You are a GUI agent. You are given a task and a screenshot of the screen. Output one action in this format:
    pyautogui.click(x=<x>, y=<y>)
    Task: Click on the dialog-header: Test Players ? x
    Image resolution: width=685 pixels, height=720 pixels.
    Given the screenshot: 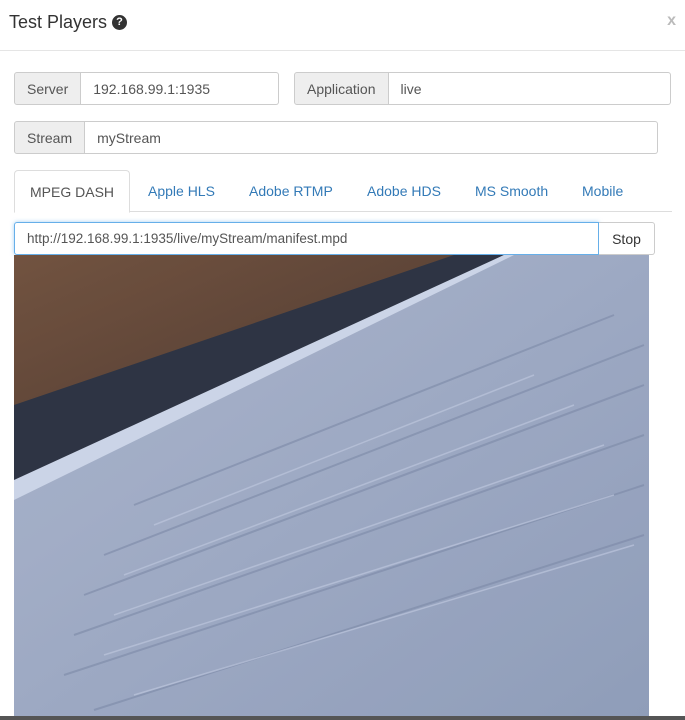 What is the action you would take?
    pyautogui.click(x=342, y=25)
    